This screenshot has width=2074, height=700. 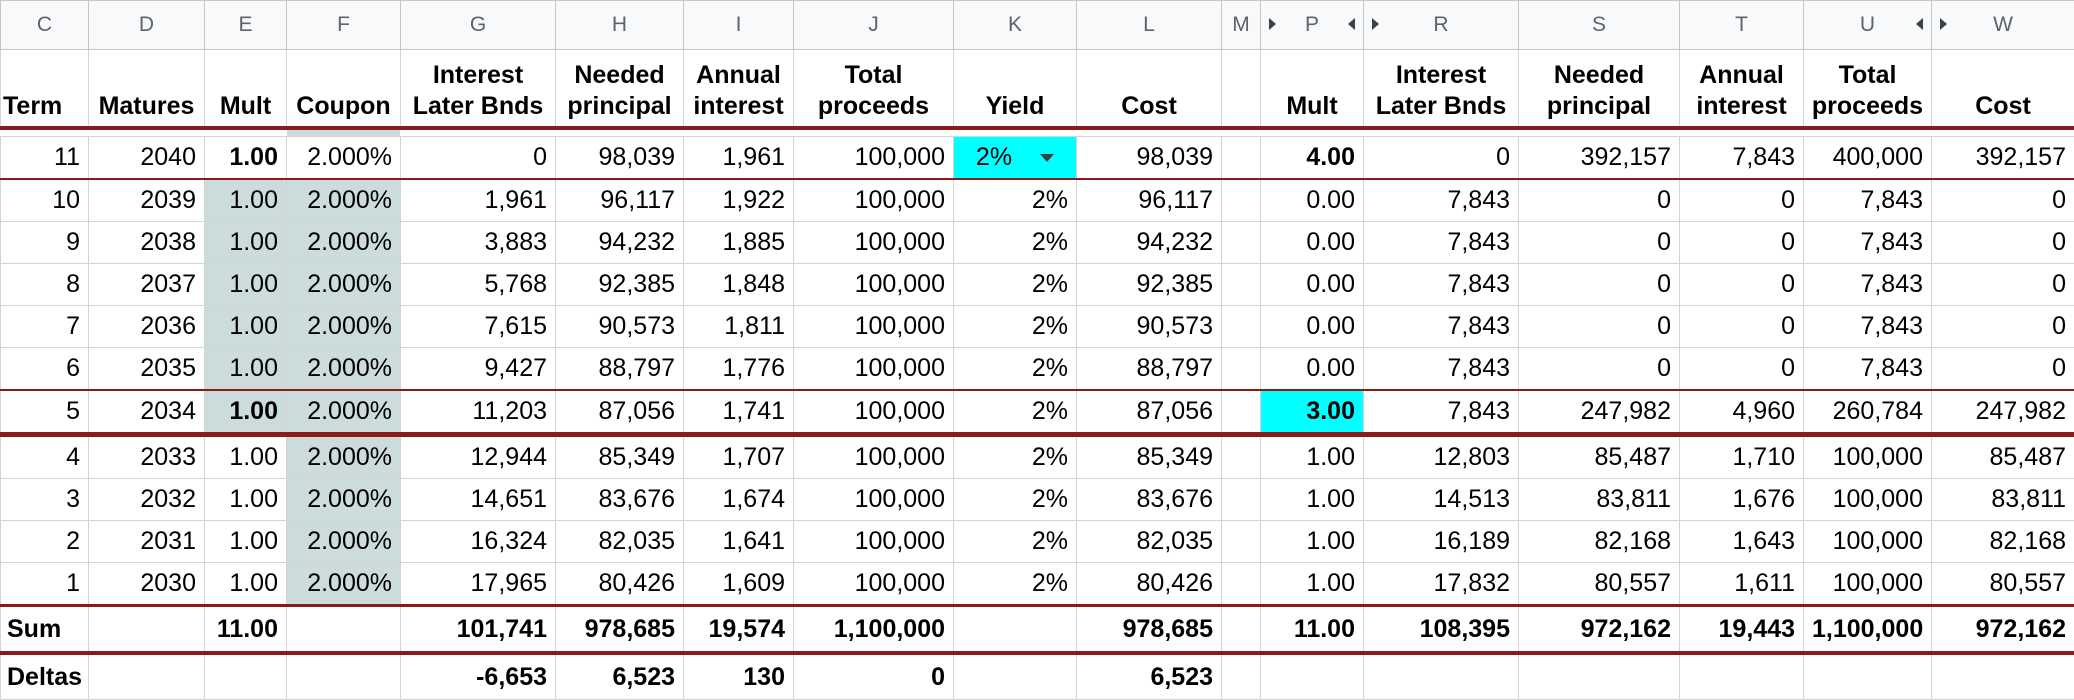 What do you see at coordinates (478, 542) in the screenshot?
I see `cell-interest-later: 16,324` at bounding box center [478, 542].